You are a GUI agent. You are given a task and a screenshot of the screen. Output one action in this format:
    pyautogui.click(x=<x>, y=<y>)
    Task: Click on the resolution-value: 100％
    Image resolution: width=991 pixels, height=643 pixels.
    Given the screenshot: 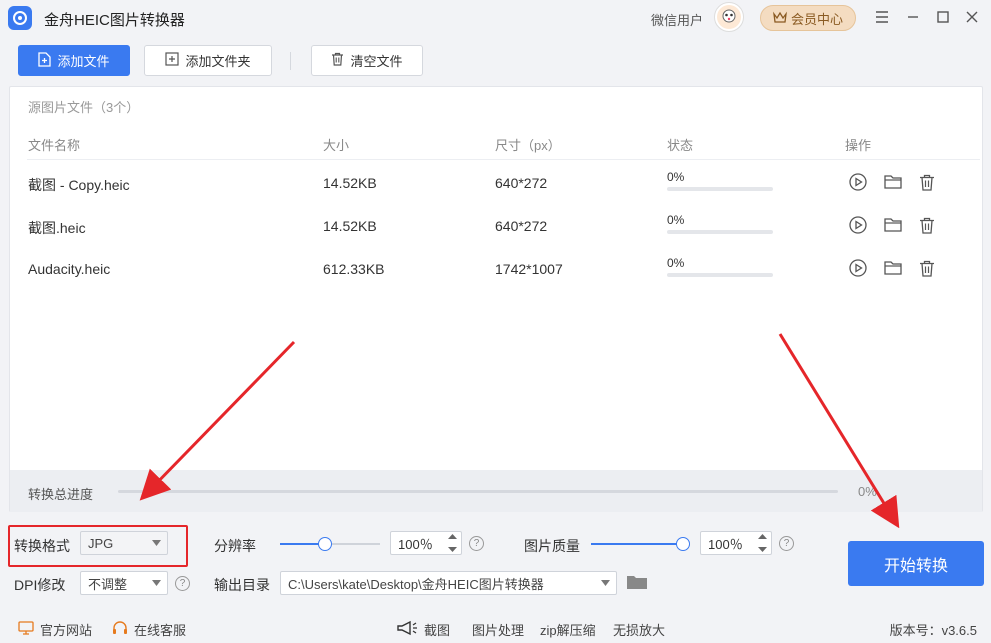 What is the action you would take?
    pyautogui.click(x=415, y=544)
    